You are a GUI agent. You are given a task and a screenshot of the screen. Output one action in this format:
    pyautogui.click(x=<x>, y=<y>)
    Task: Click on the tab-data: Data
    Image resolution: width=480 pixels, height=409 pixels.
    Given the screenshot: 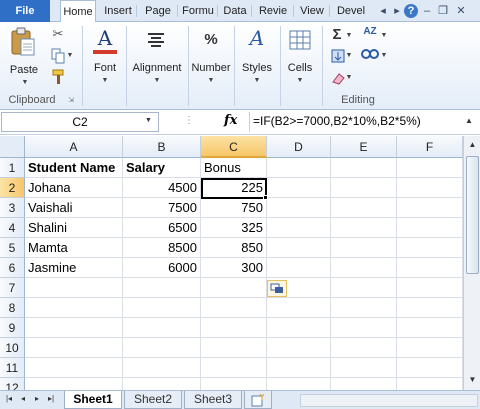 What is the action you would take?
    pyautogui.click(x=235, y=11)
    